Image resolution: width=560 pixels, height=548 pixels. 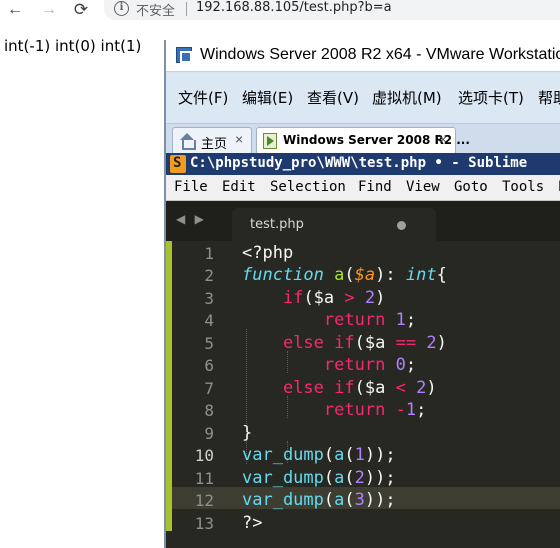 I want to click on reload-icon: ⟳, so click(x=81, y=10).